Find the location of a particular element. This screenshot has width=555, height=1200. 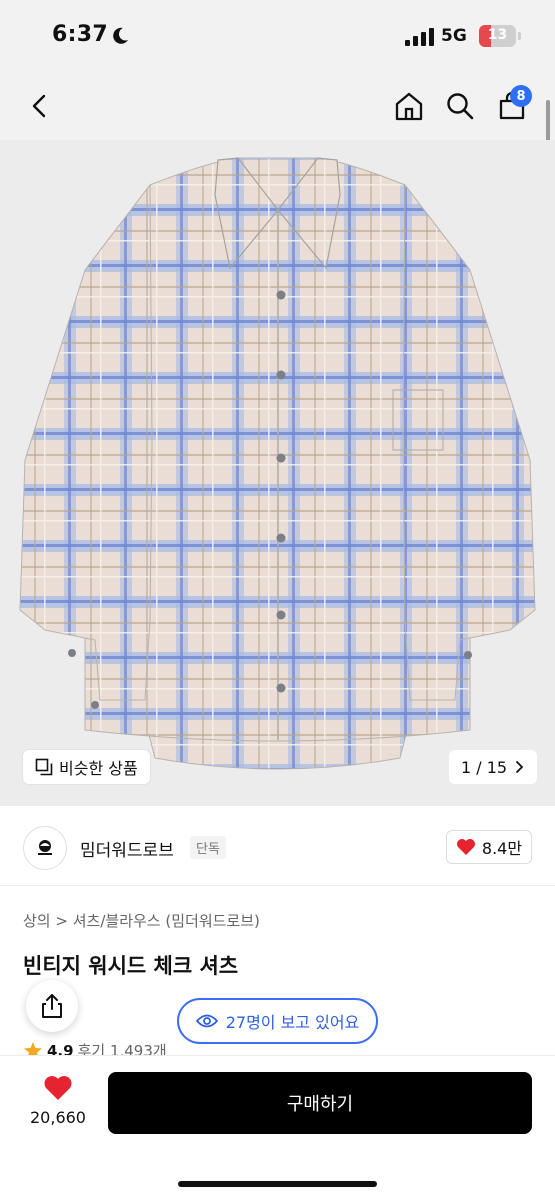

product-like-count: 20,660 is located at coordinates (58, 1117).